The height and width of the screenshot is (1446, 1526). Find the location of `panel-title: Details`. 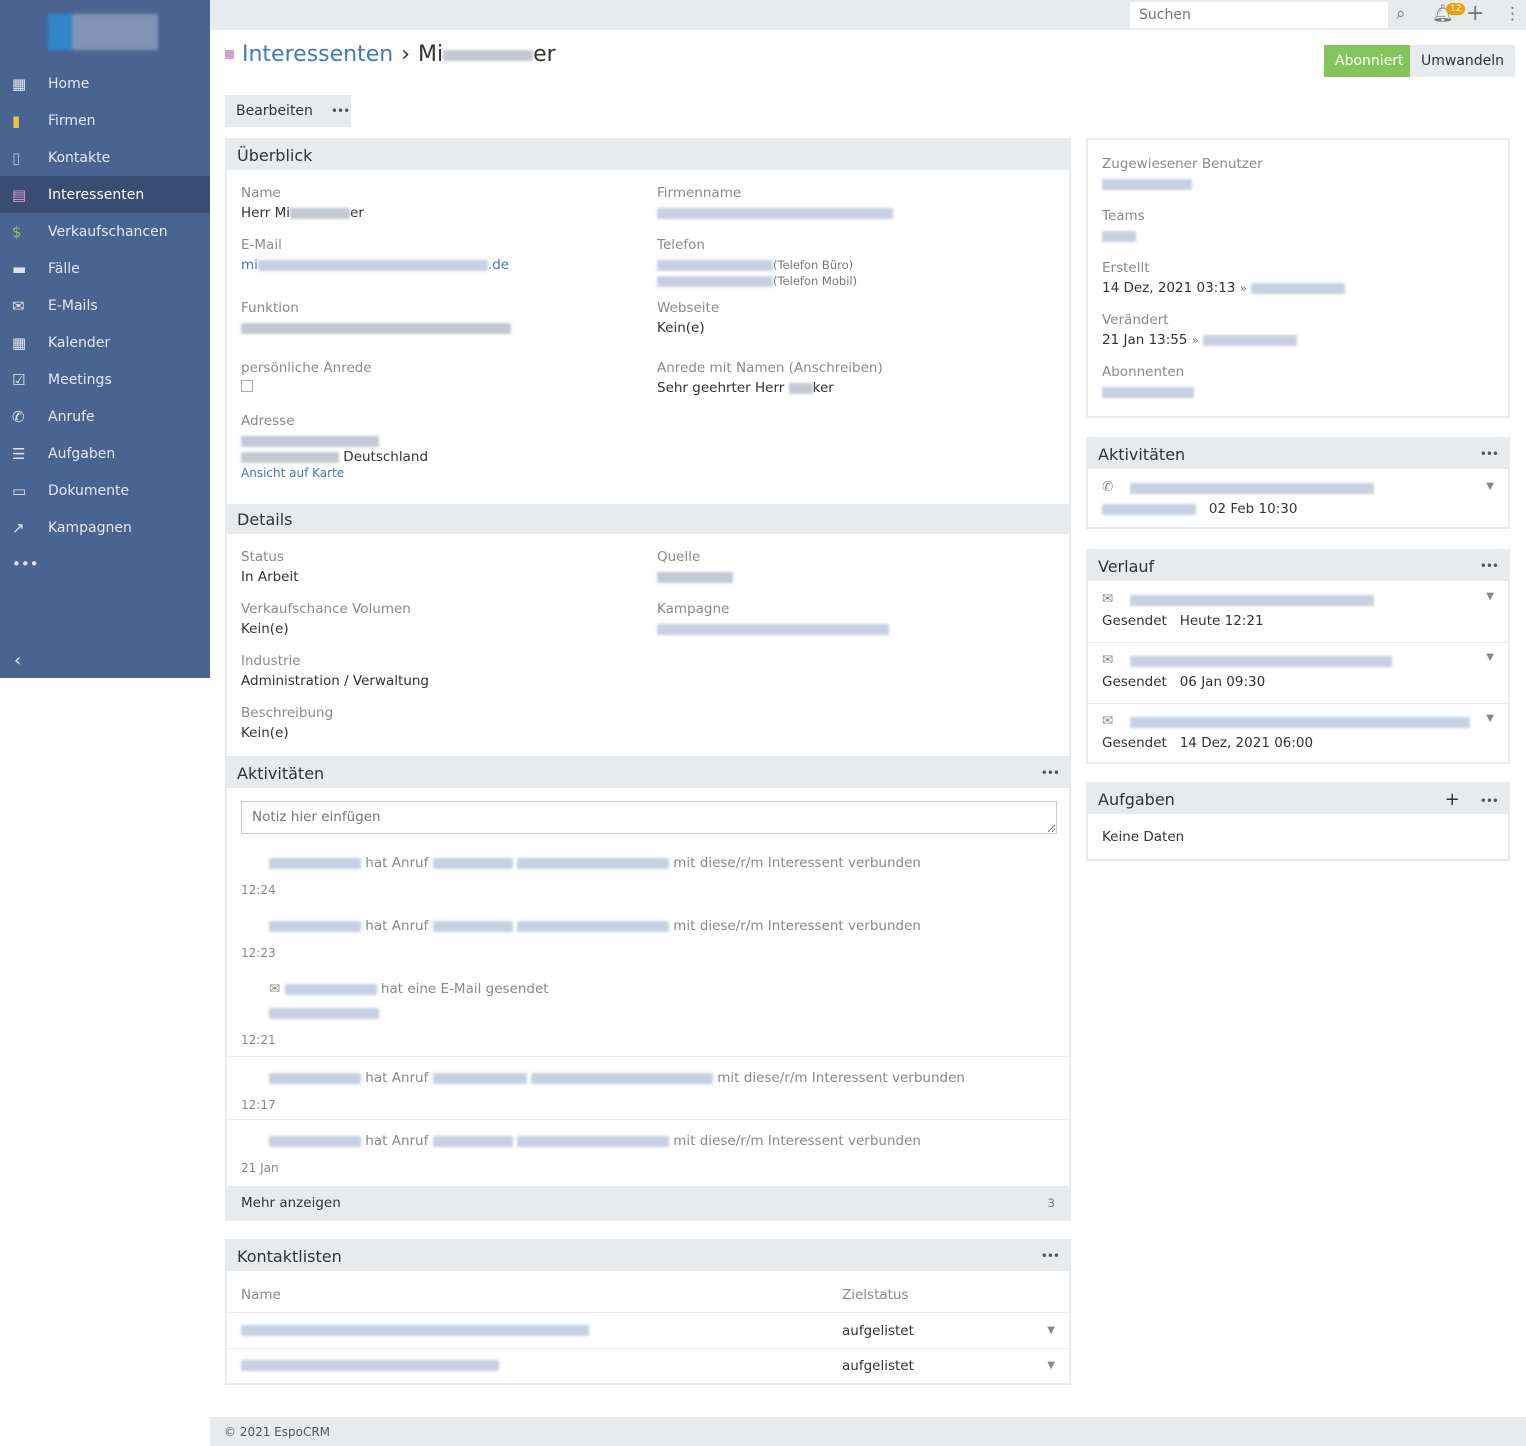

panel-title: Details is located at coordinates (265, 519).